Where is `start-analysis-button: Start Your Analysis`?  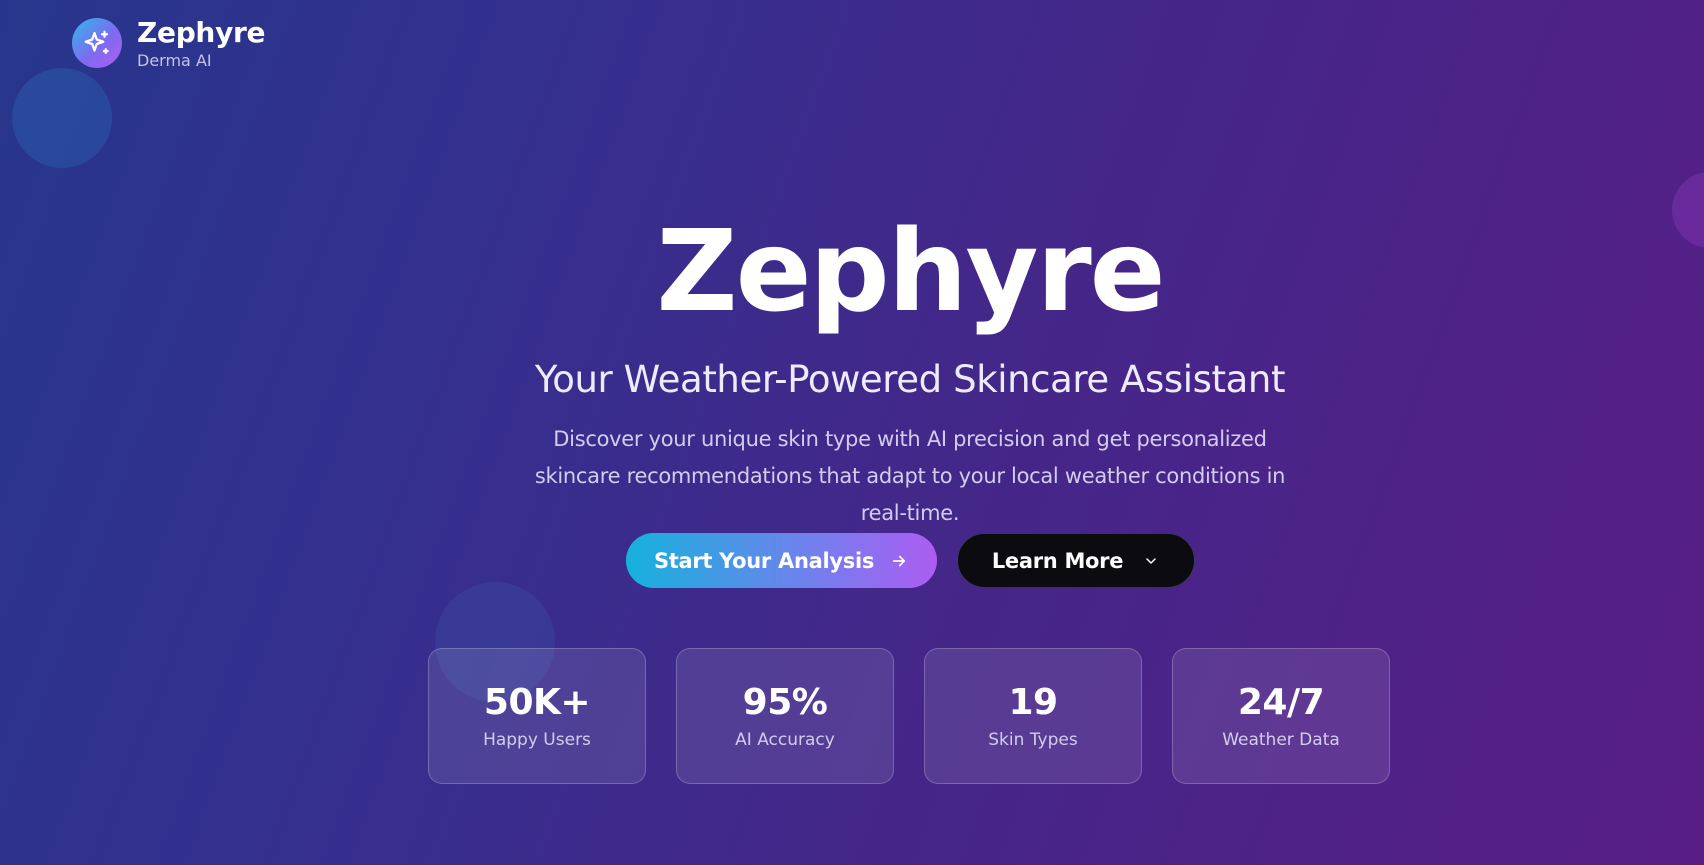 start-analysis-button: Start Your Analysis is located at coordinates (781, 560).